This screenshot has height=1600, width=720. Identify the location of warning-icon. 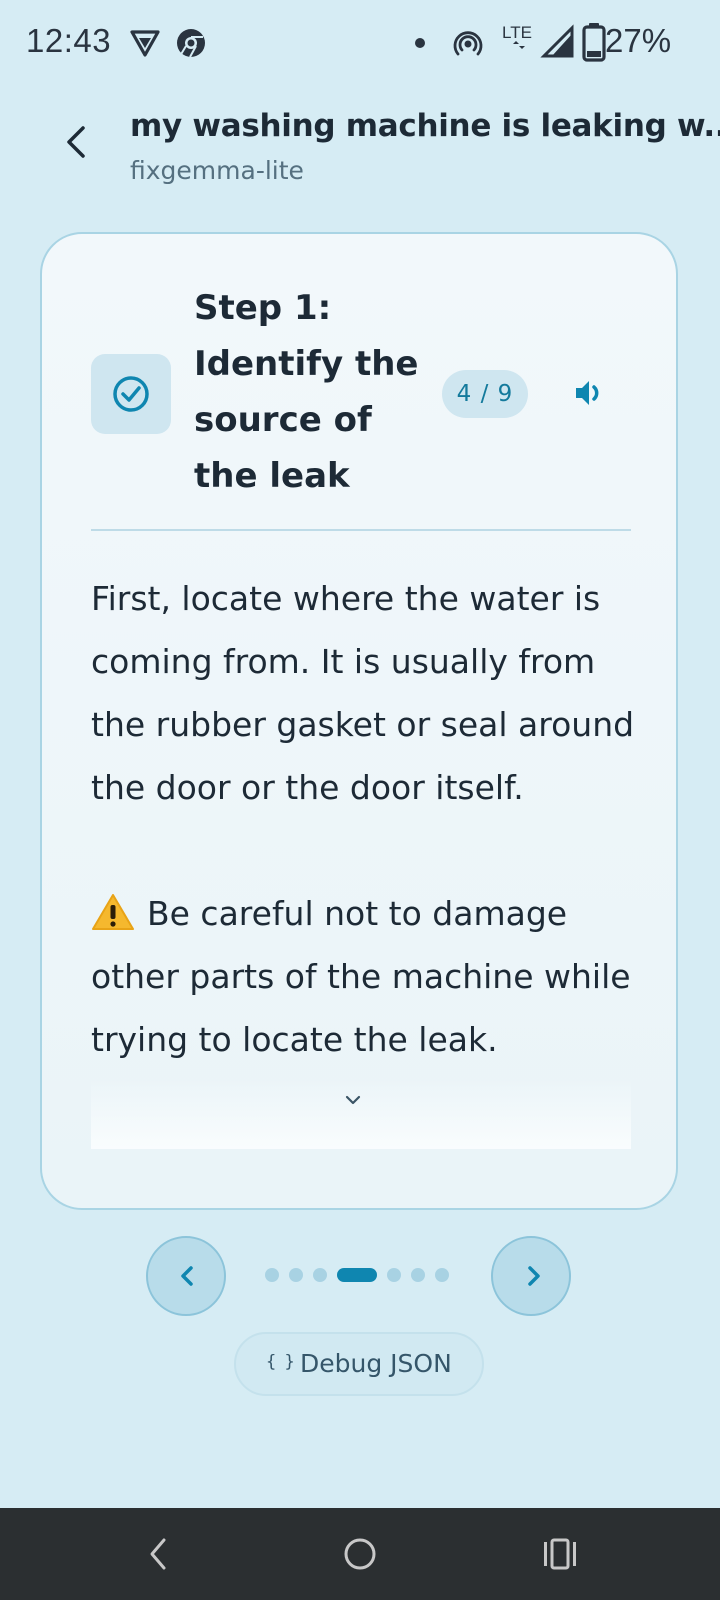
(113, 912).